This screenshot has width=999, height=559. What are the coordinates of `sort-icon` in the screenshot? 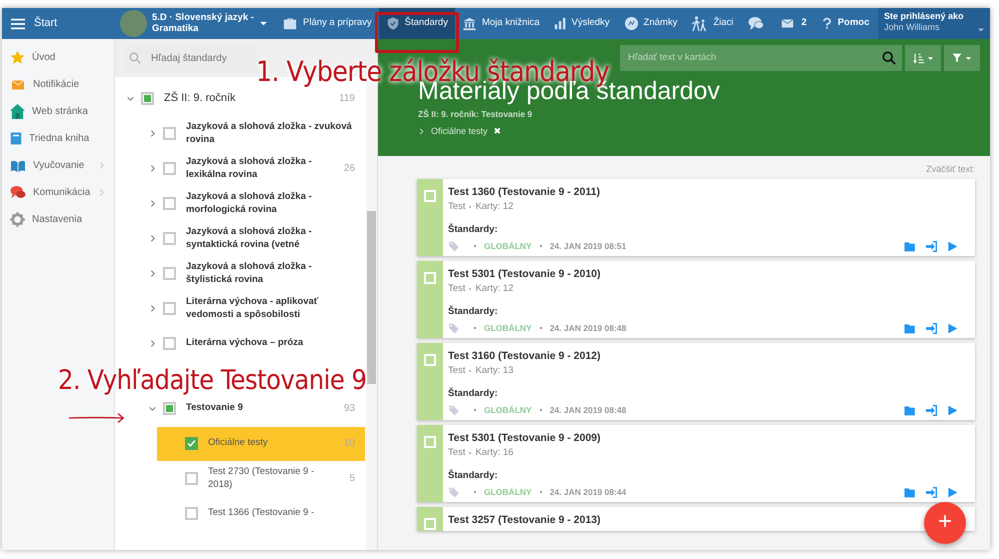 It's located at (918, 58).